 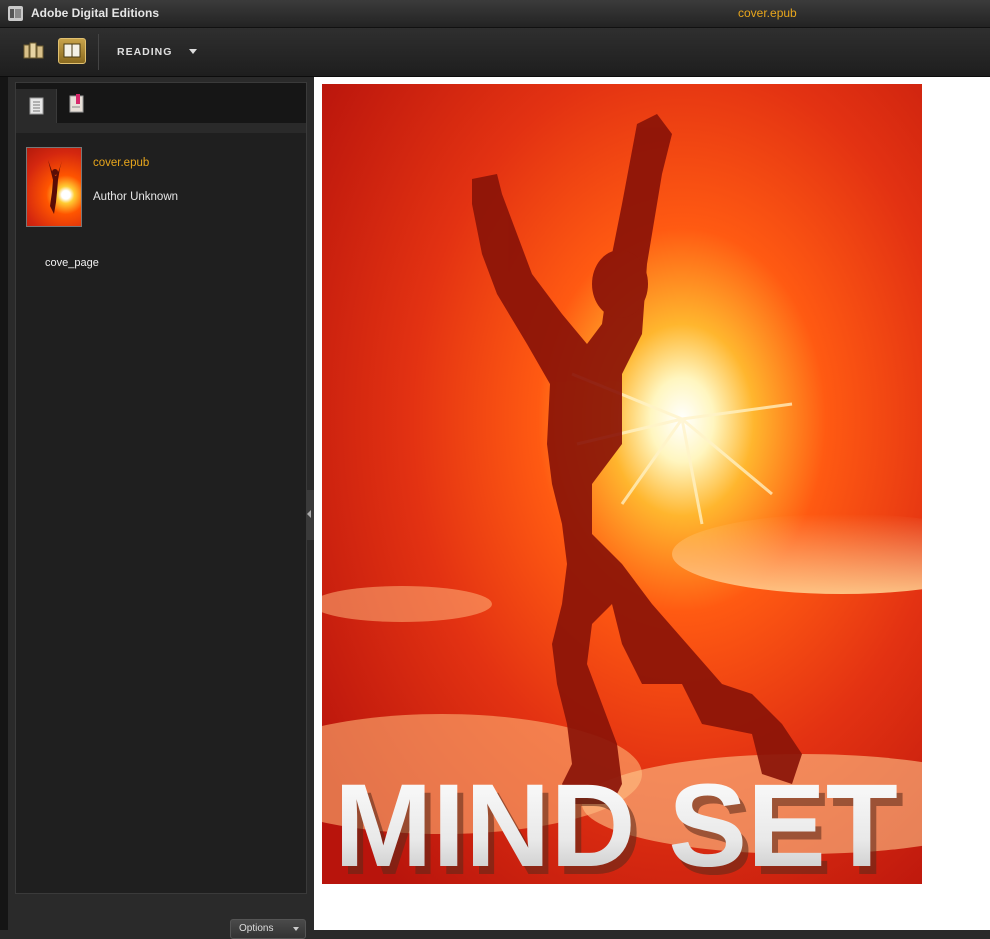 What do you see at coordinates (296, 929) in the screenshot?
I see `chevron-down-icon` at bounding box center [296, 929].